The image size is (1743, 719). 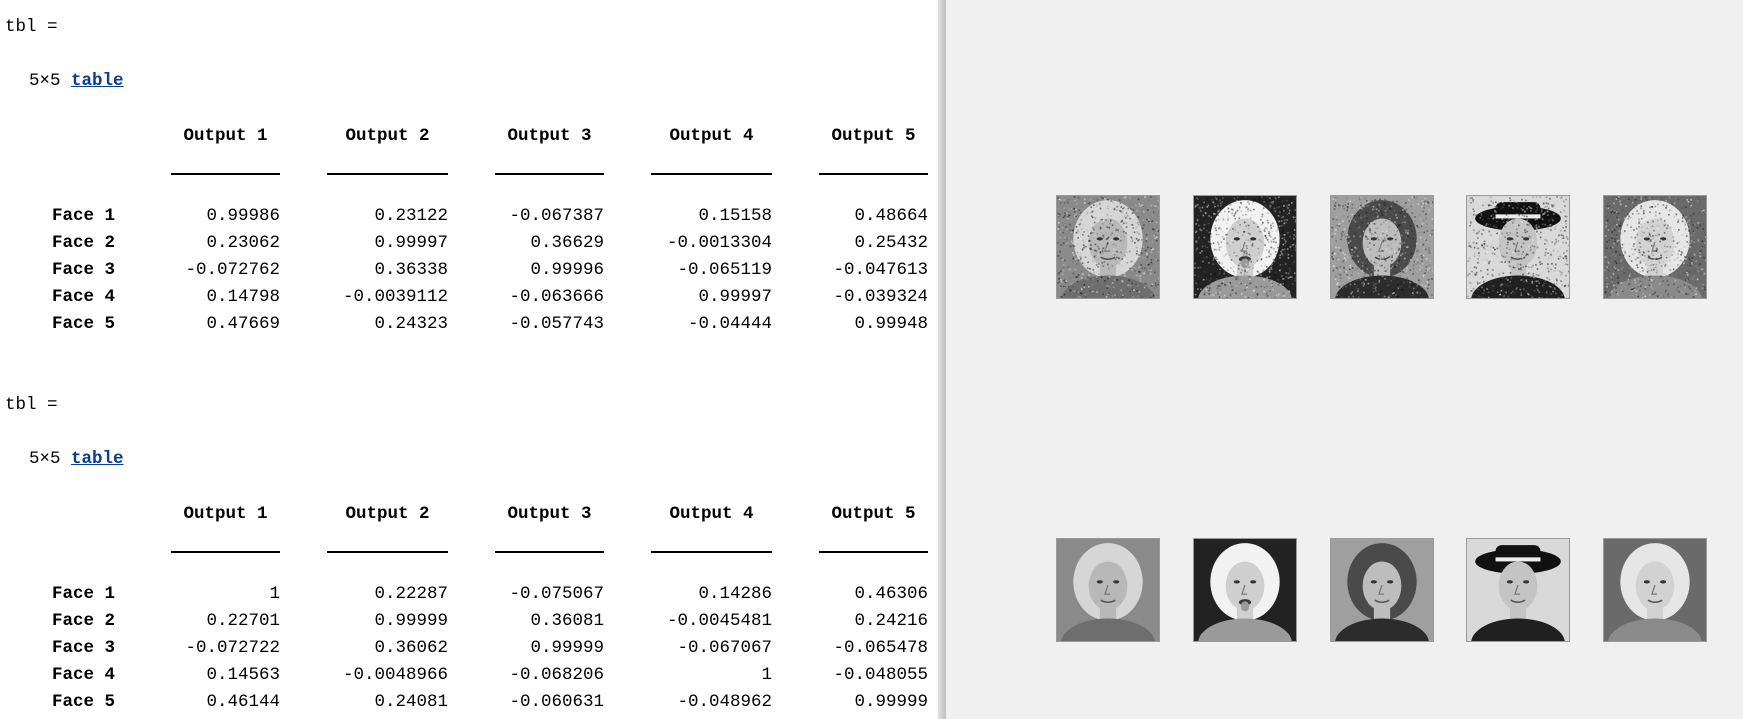 I want to click on face-1-clean-image, so click(x=1108, y=590).